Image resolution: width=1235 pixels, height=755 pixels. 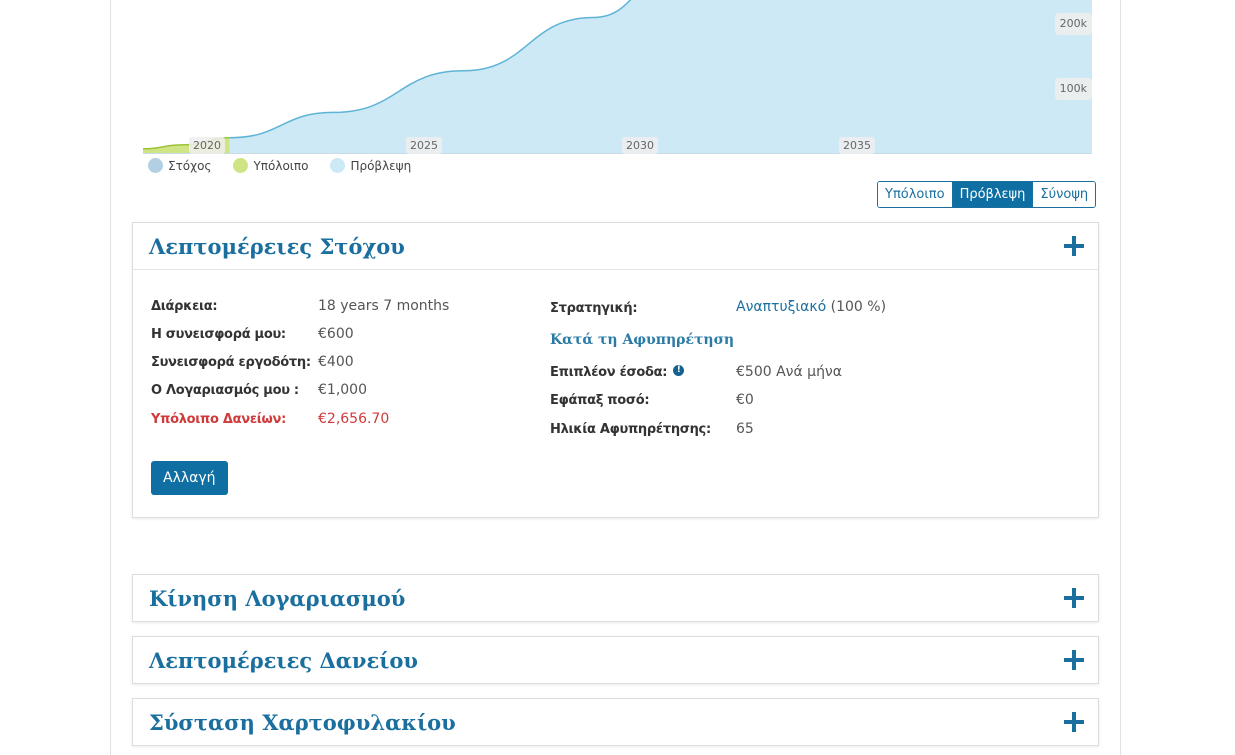 I want to click on account-movement-panel: Κίνηση Λογαριασμού, so click(x=615, y=598).